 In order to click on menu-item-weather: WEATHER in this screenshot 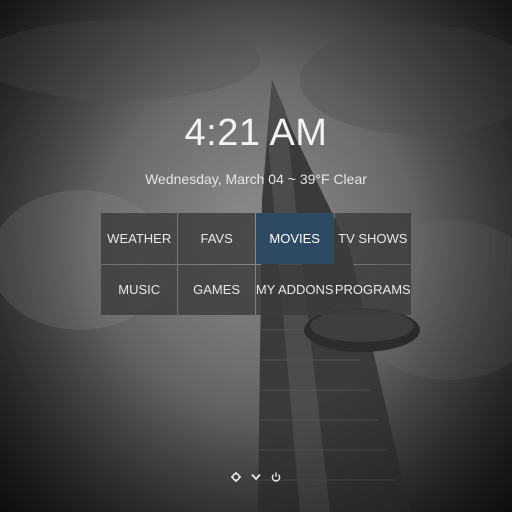, I will do `click(139, 238)`.